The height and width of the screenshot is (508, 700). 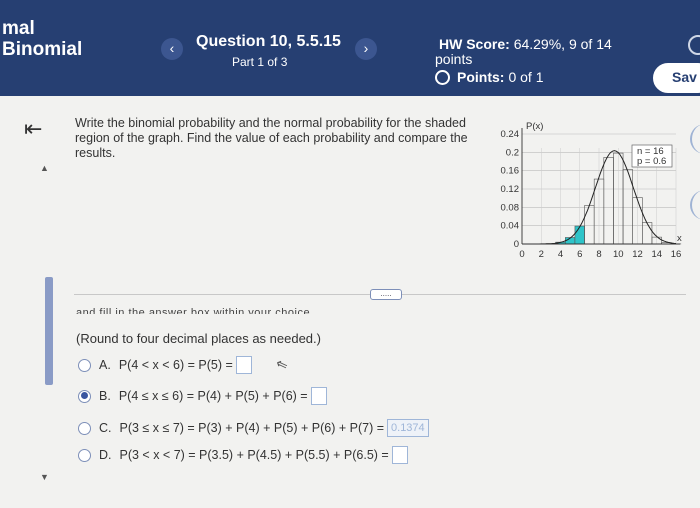 I want to click on circle-icon, so click(x=442, y=77).